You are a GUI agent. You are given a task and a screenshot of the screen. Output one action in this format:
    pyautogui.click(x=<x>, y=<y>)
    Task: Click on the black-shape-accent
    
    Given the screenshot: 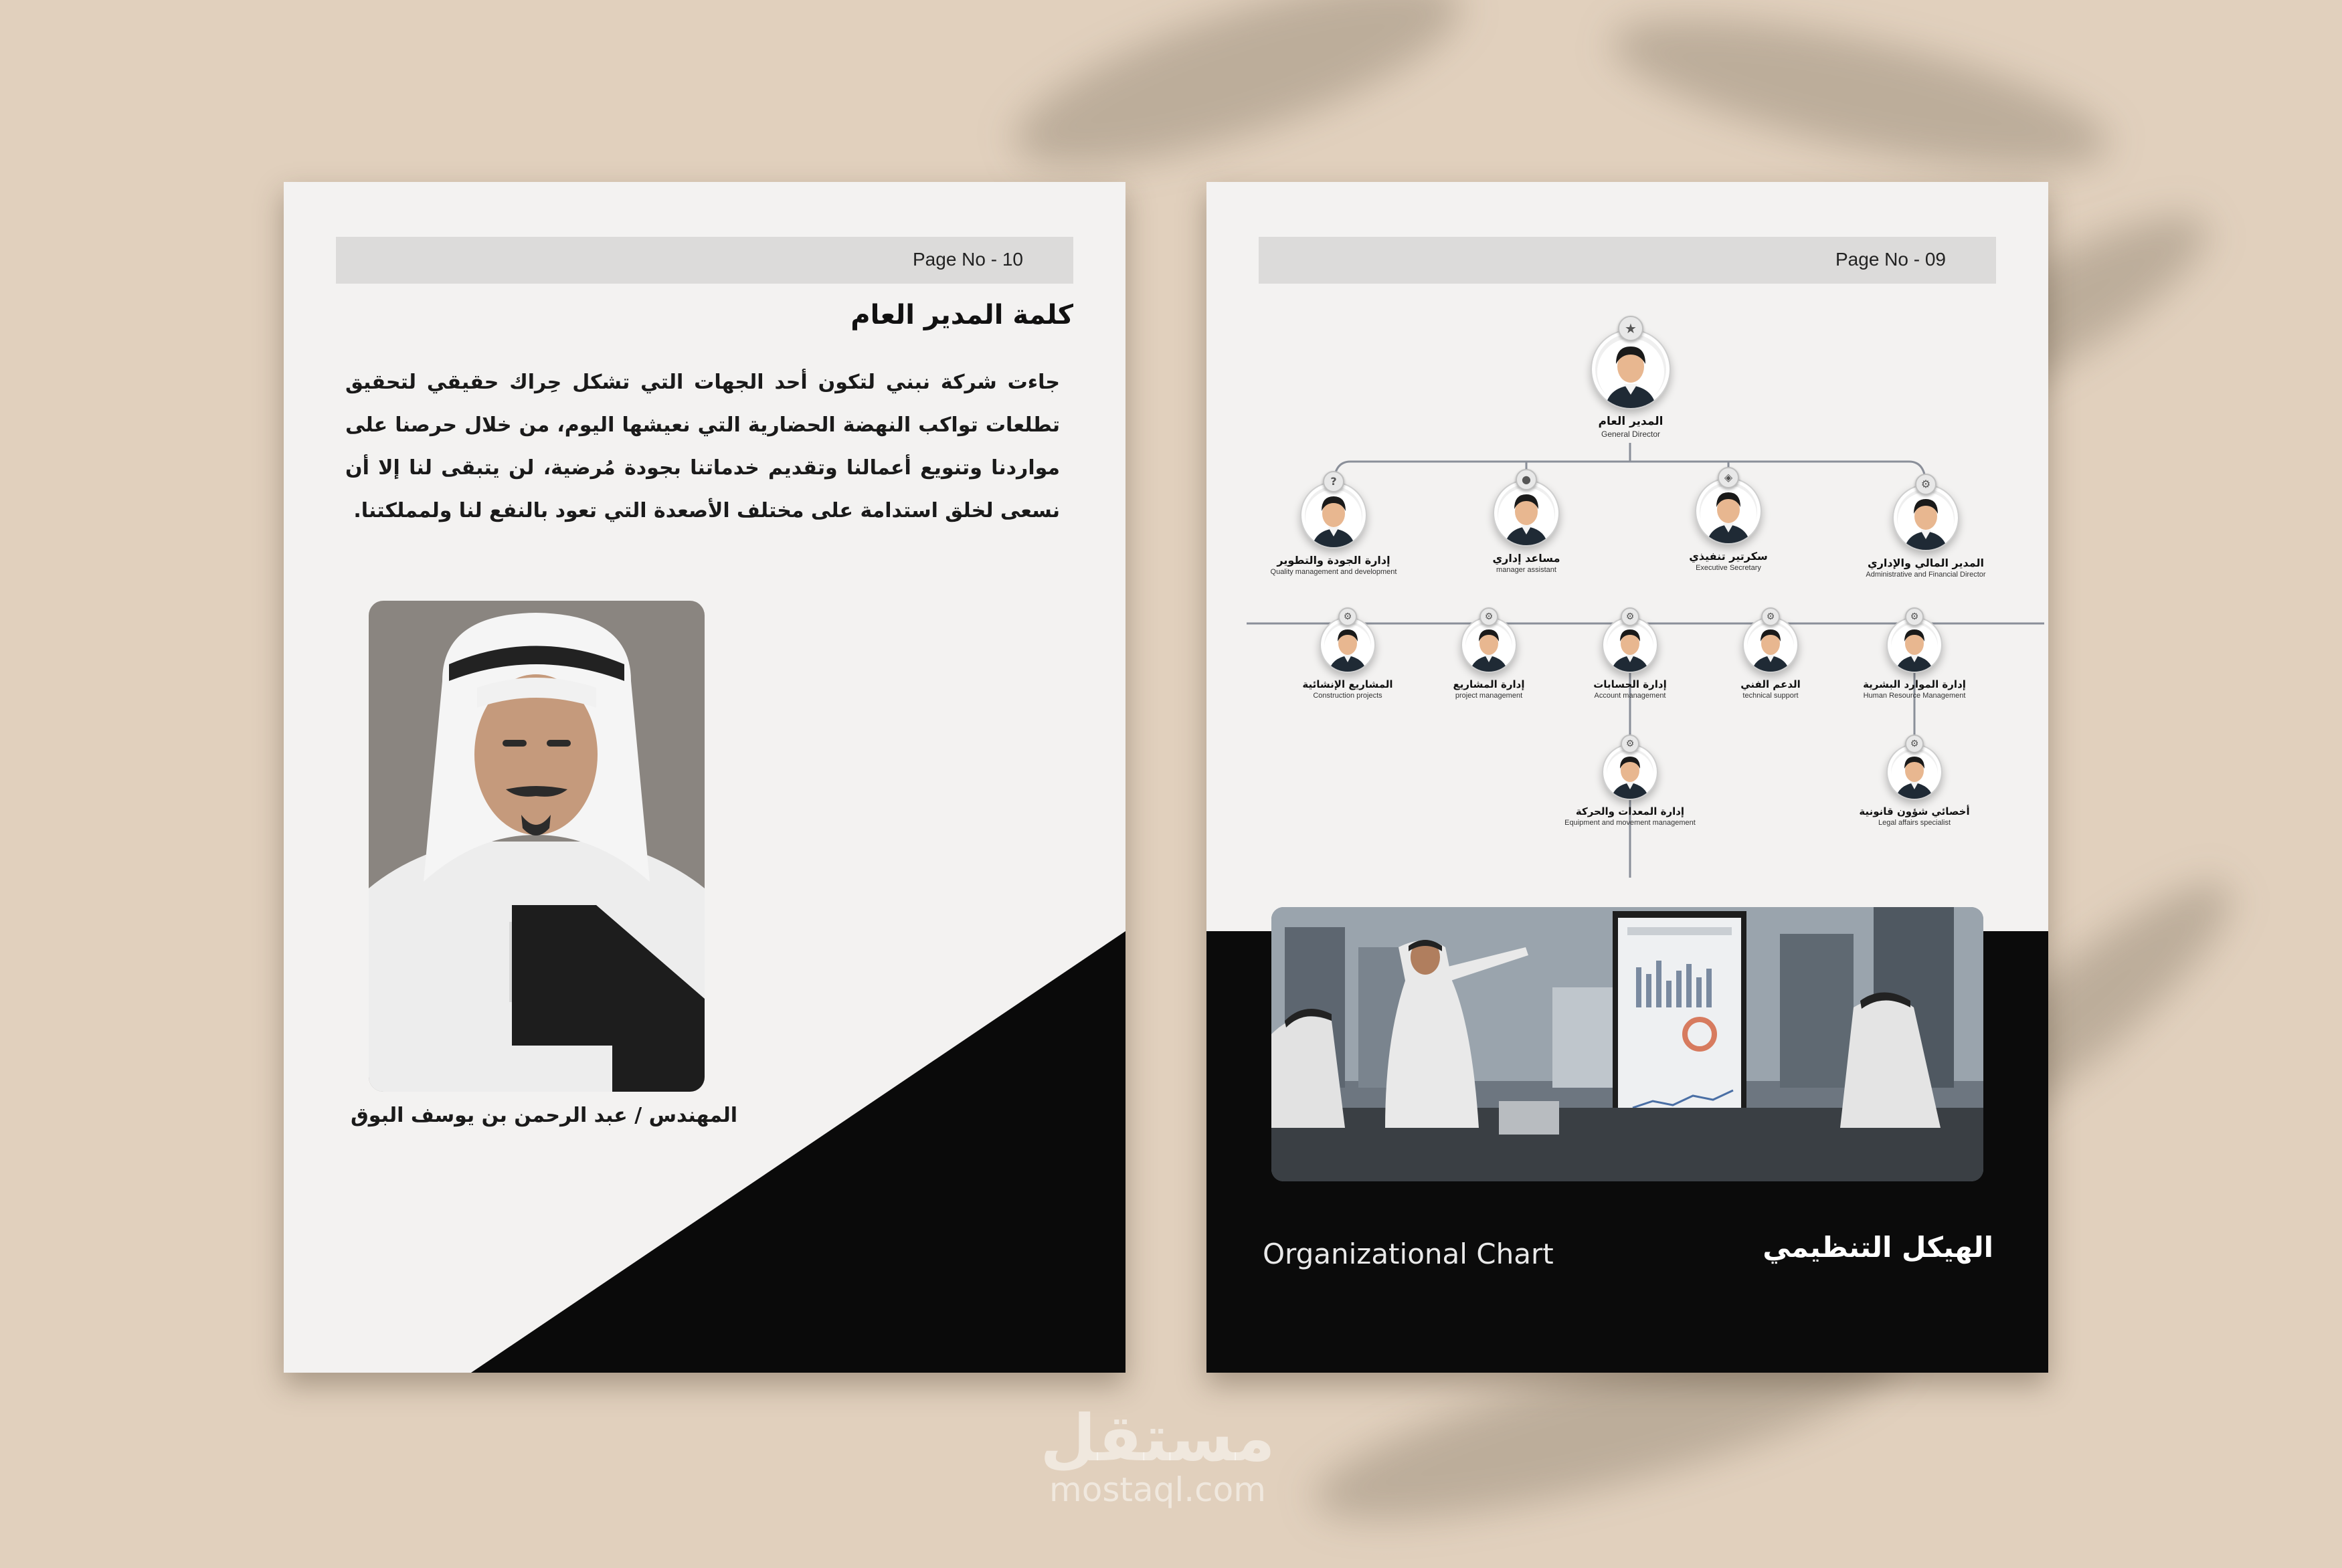 What is the action you would take?
    pyautogui.click(x=608, y=998)
    